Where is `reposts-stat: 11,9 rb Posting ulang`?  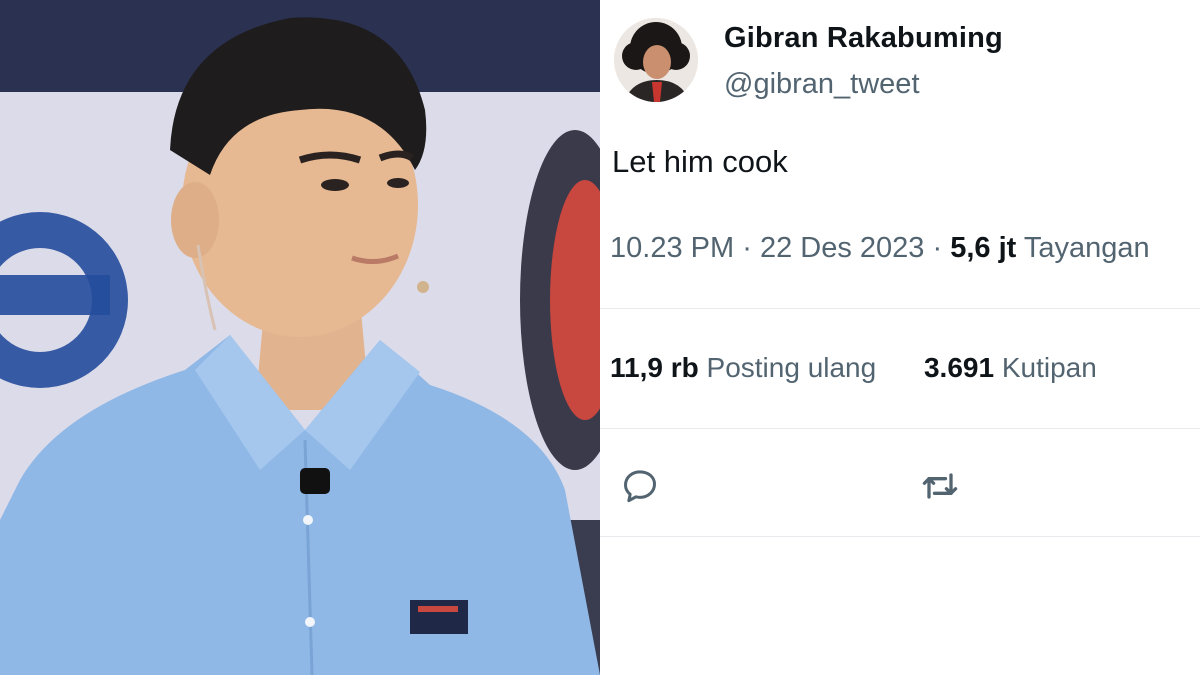 reposts-stat: 11,9 rb Posting ulang is located at coordinates (743, 368).